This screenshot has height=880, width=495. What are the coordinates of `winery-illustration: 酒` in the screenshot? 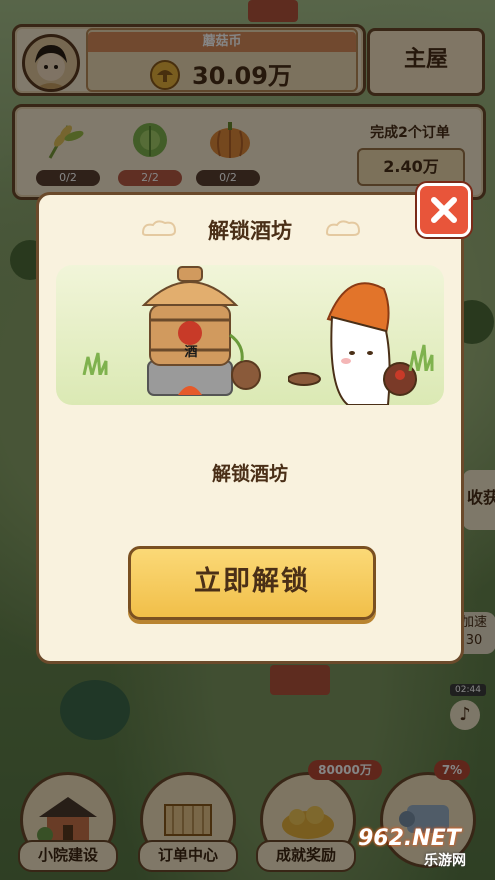 It's located at (250, 335).